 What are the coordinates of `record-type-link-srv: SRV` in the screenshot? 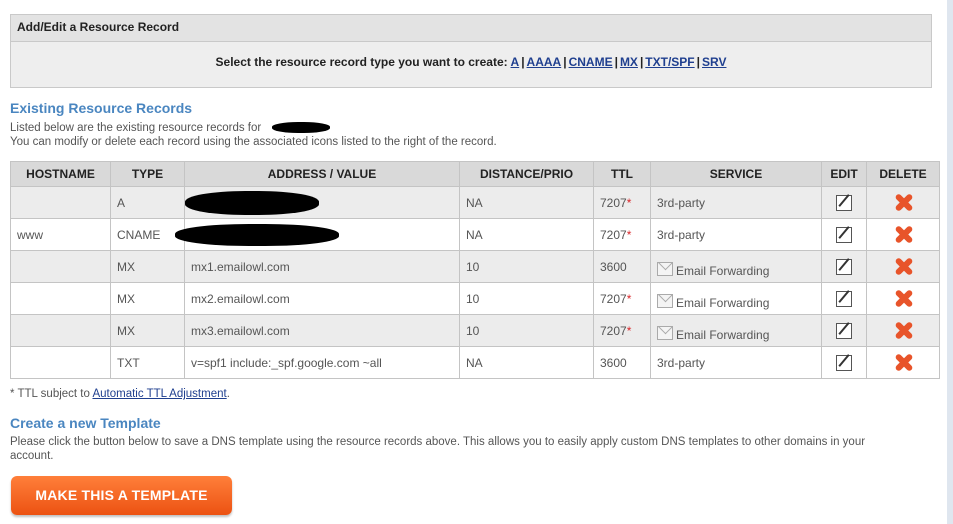 It's located at (714, 62).